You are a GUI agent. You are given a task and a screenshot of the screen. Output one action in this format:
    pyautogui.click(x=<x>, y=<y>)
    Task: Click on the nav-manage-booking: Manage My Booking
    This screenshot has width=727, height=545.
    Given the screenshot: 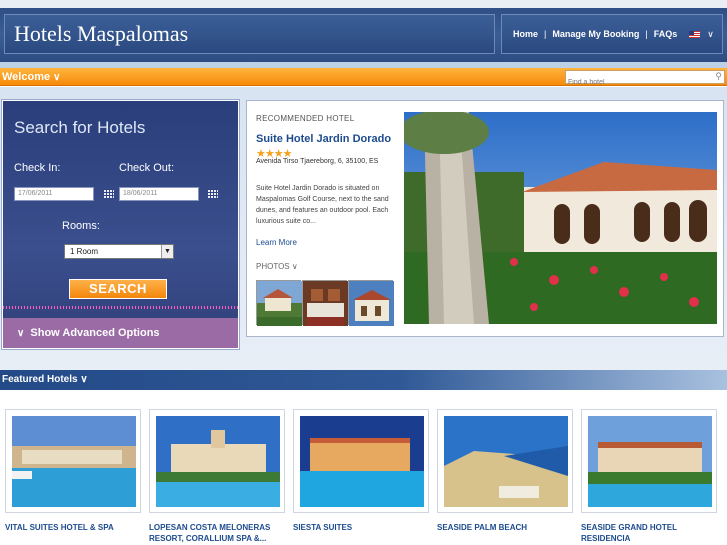 What is the action you would take?
    pyautogui.click(x=595, y=34)
    